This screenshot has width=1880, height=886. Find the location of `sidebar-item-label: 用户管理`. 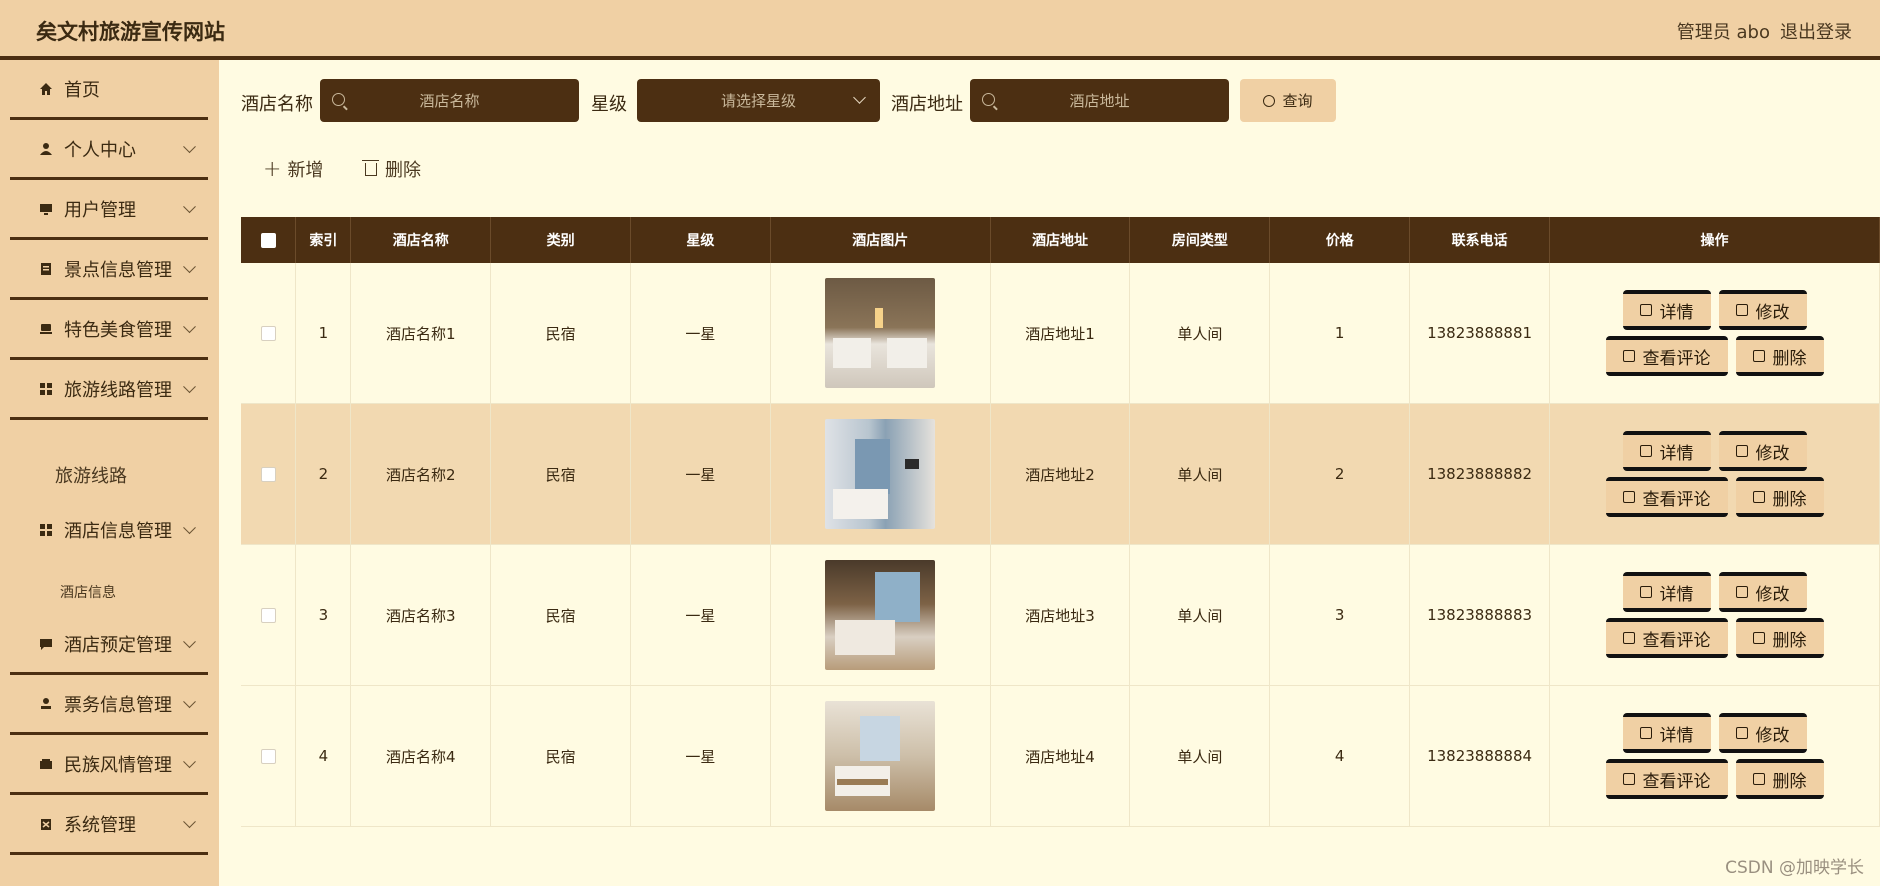

sidebar-item-label: 用户管理 is located at coordinates (100, 210).